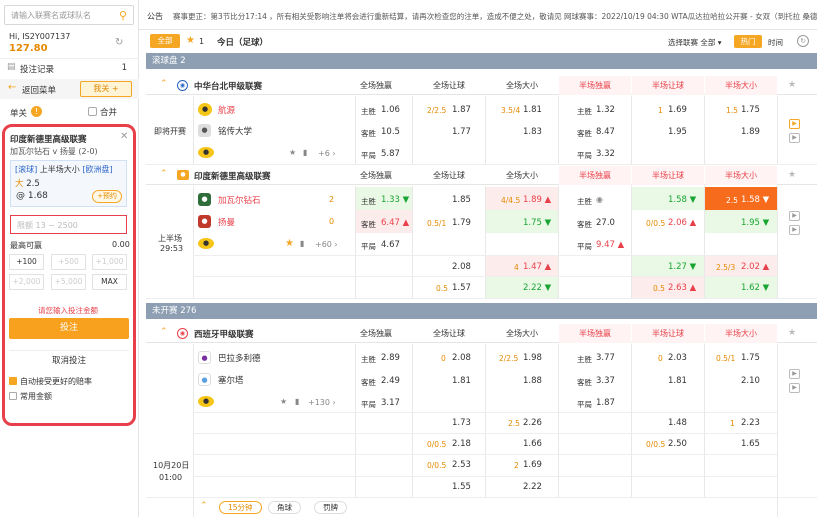 Image resolution: width=817 pixels, height=517 pixels. Describe the element at coordinates (36, 111) in the screenshot. I see `help-icon: !` at that location.